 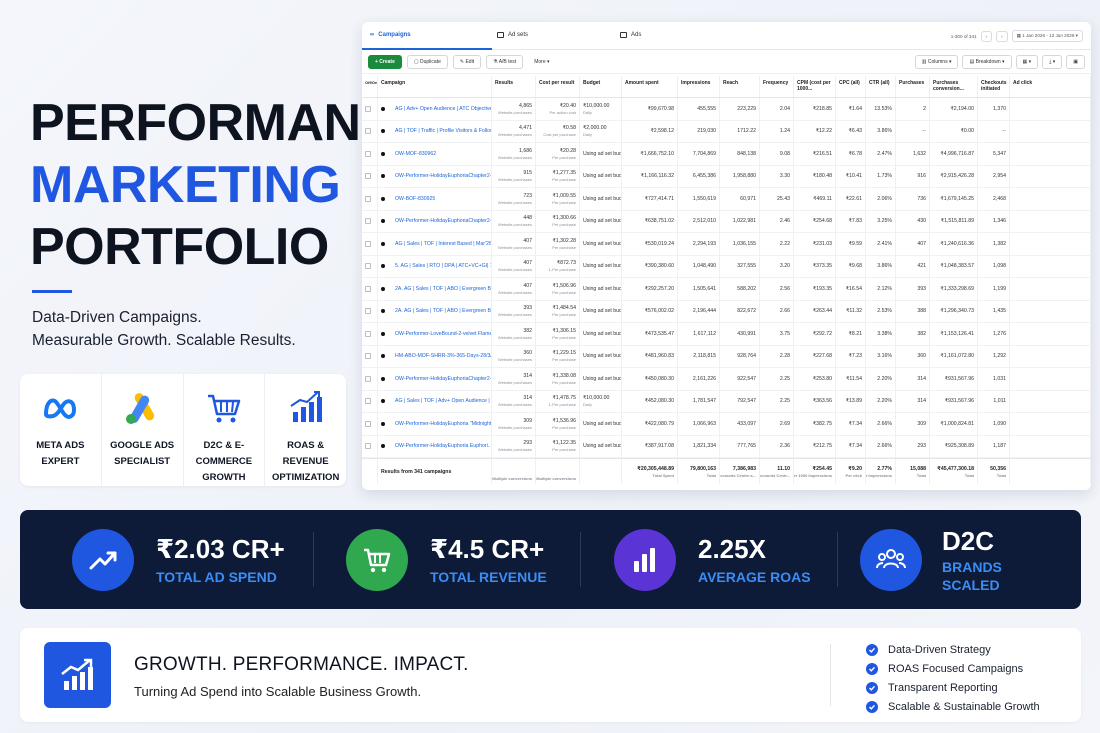 What do you see at coordinates (777, 86) in the screenshot?
I see `column-header: Frequency` at bounding box center [777, 86].